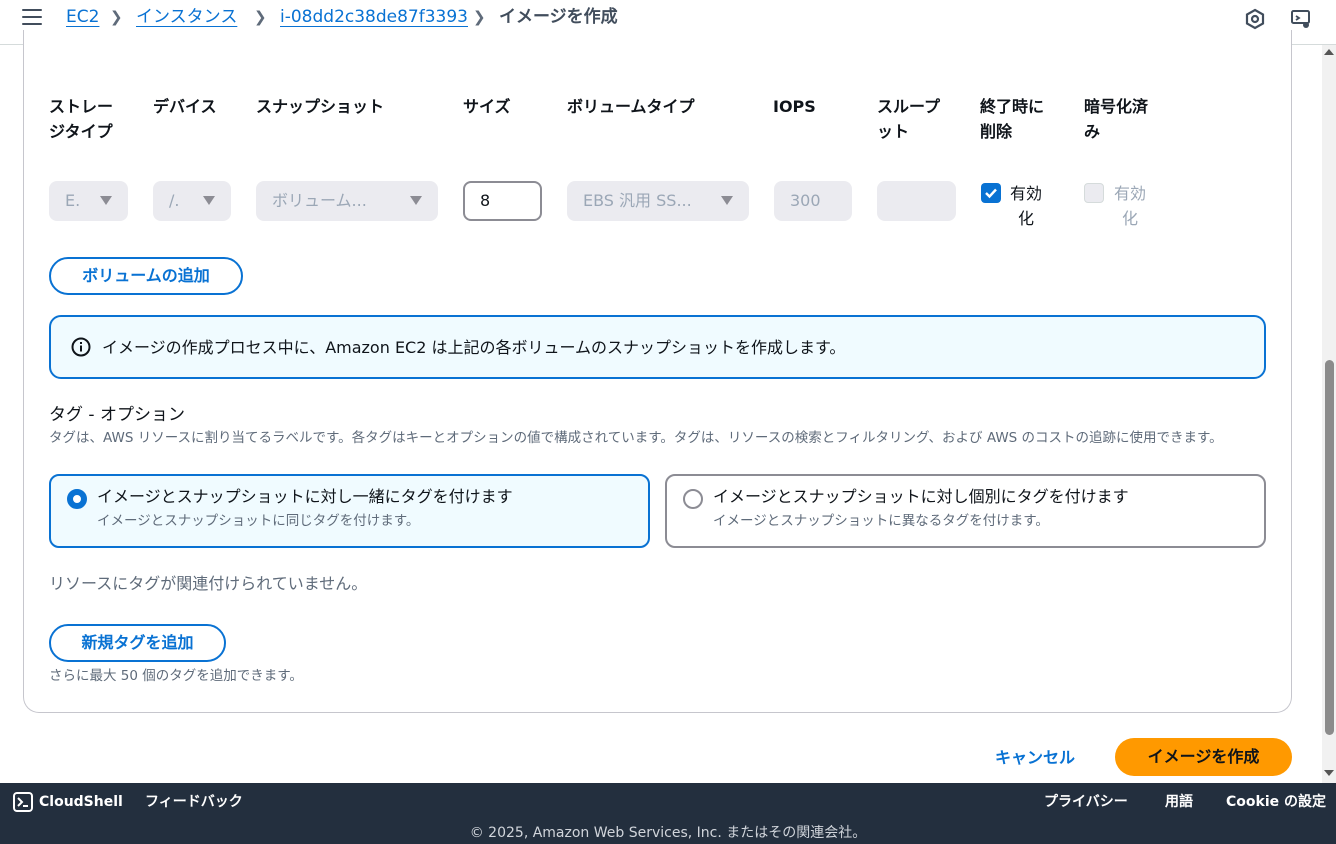 Image resolution: width=1336 pixels, height=844 pixels. What do you see at coordinates (81, 347) in the screenshot?
I see `info-icon` at bounding box center [81, 347].